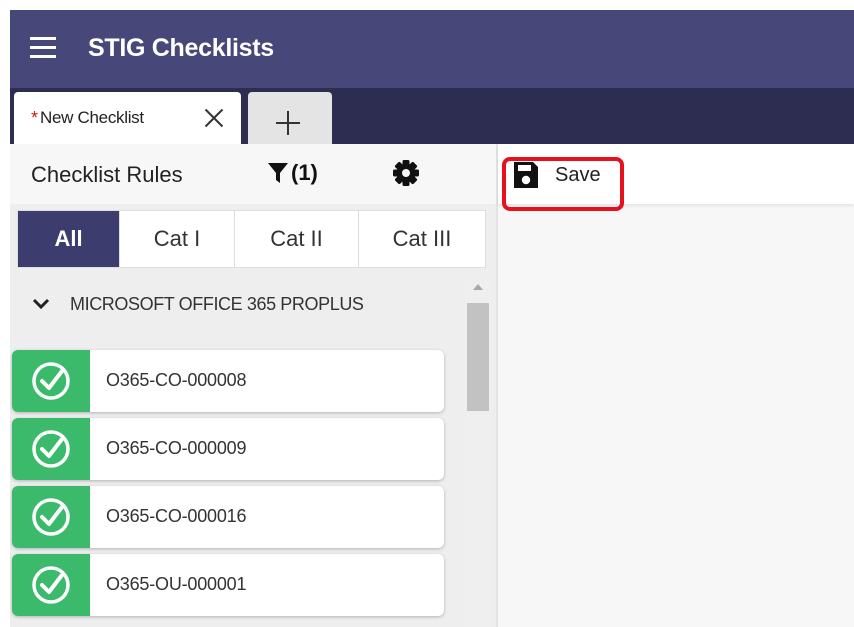 The width and height of the screenshot is (854, 627). What do you see at coordinates (304, 172) in the screenshot?
I see `filter-count: (1)` at bounding box center [304, 172].